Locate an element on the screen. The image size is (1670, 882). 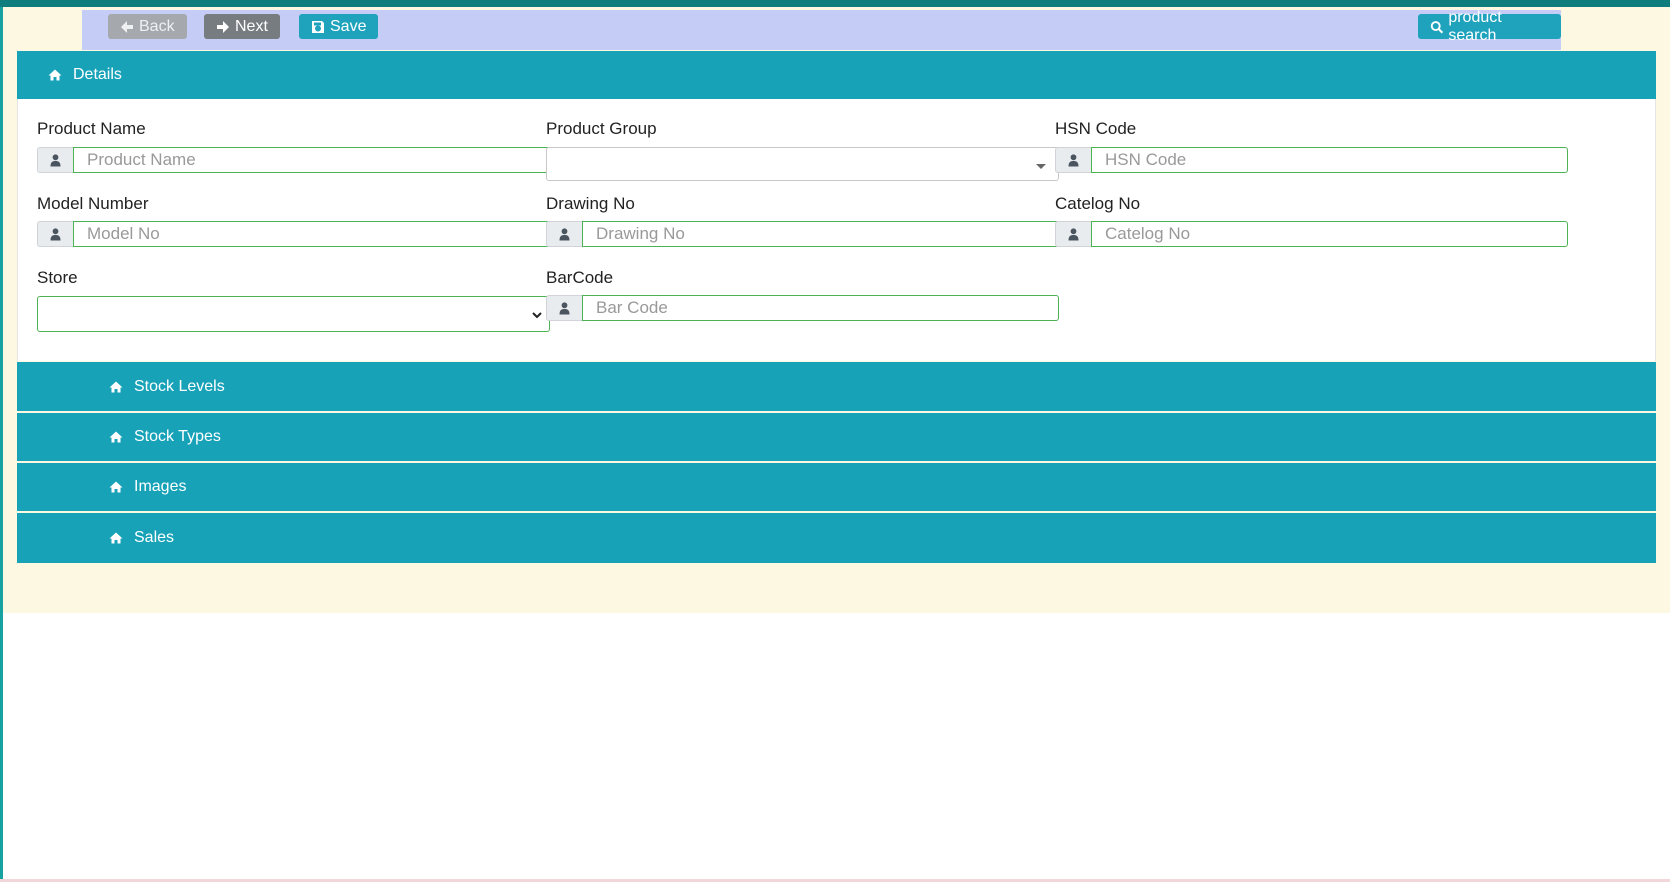
top-accent-bar is located at coordinates (835, 3).